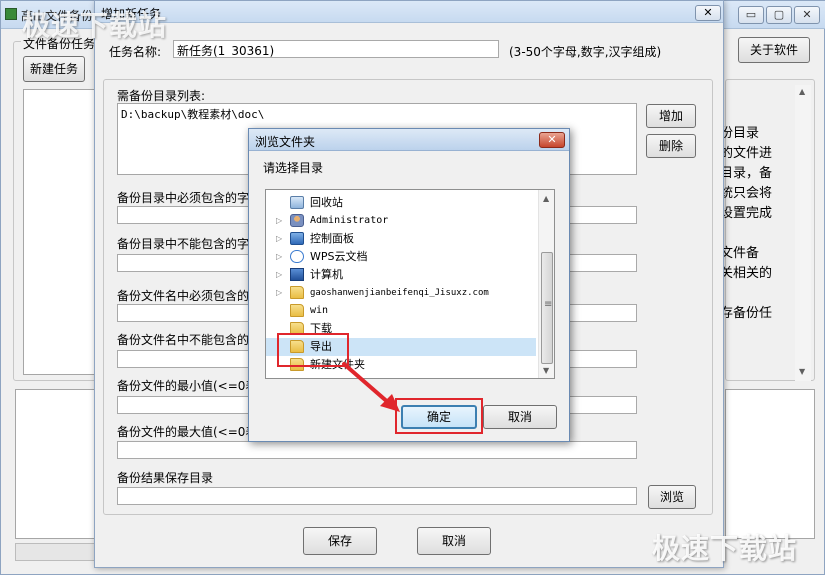 The image size is (825, 575). I want to click on must-include-dir-label: 备份目录中必须包含的字, so click(183, 198).